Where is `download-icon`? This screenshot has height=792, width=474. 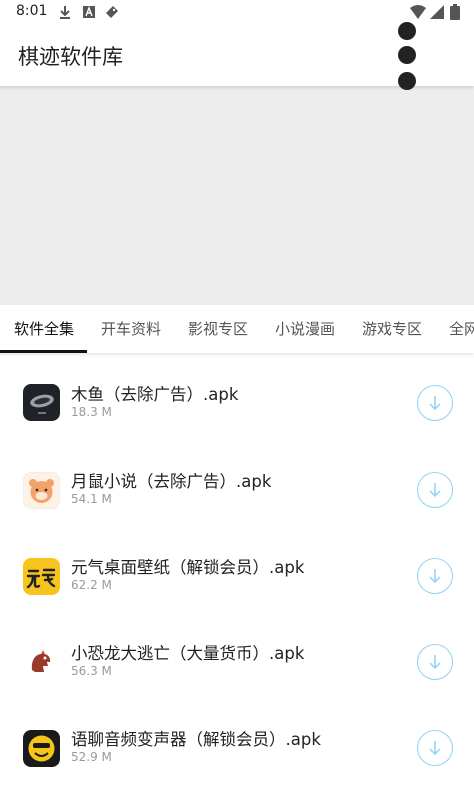 download-icon is located at coordinates (65, 11).